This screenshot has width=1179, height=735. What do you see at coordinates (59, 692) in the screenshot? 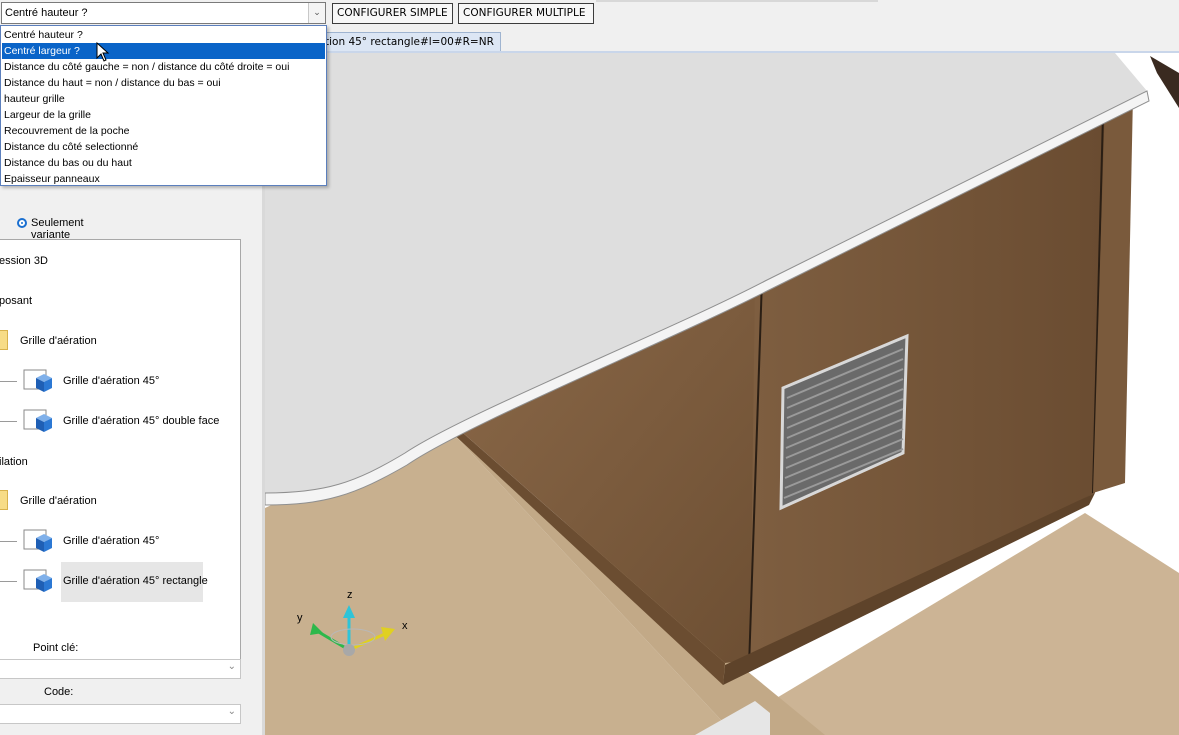
I see `code-label: Code:` at bounding box center [59, 692].